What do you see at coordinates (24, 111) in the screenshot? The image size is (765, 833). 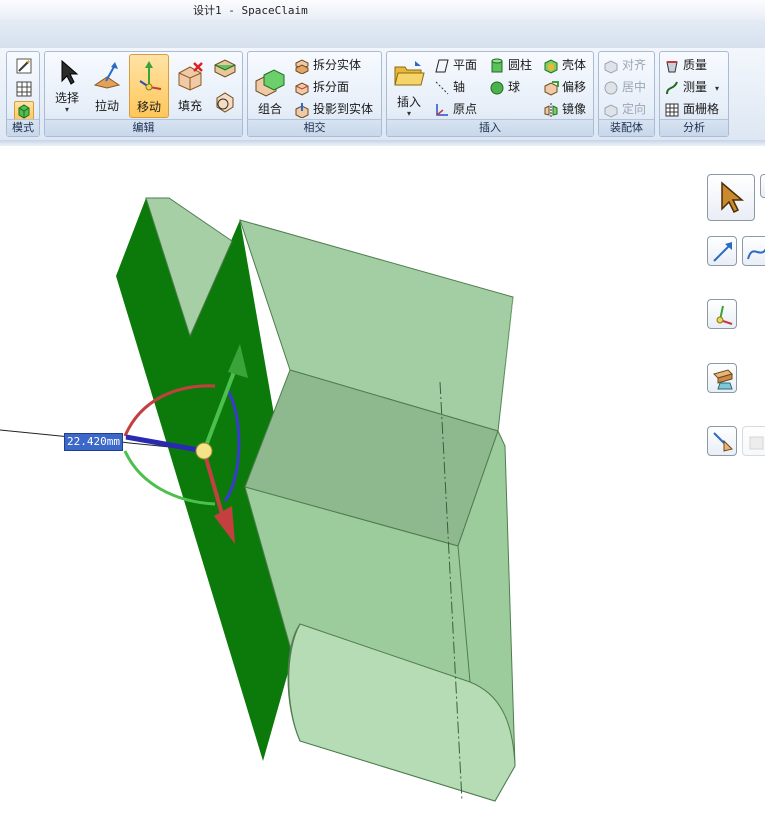 I see `3d-mode-icon` at bounding box center [24, 111].